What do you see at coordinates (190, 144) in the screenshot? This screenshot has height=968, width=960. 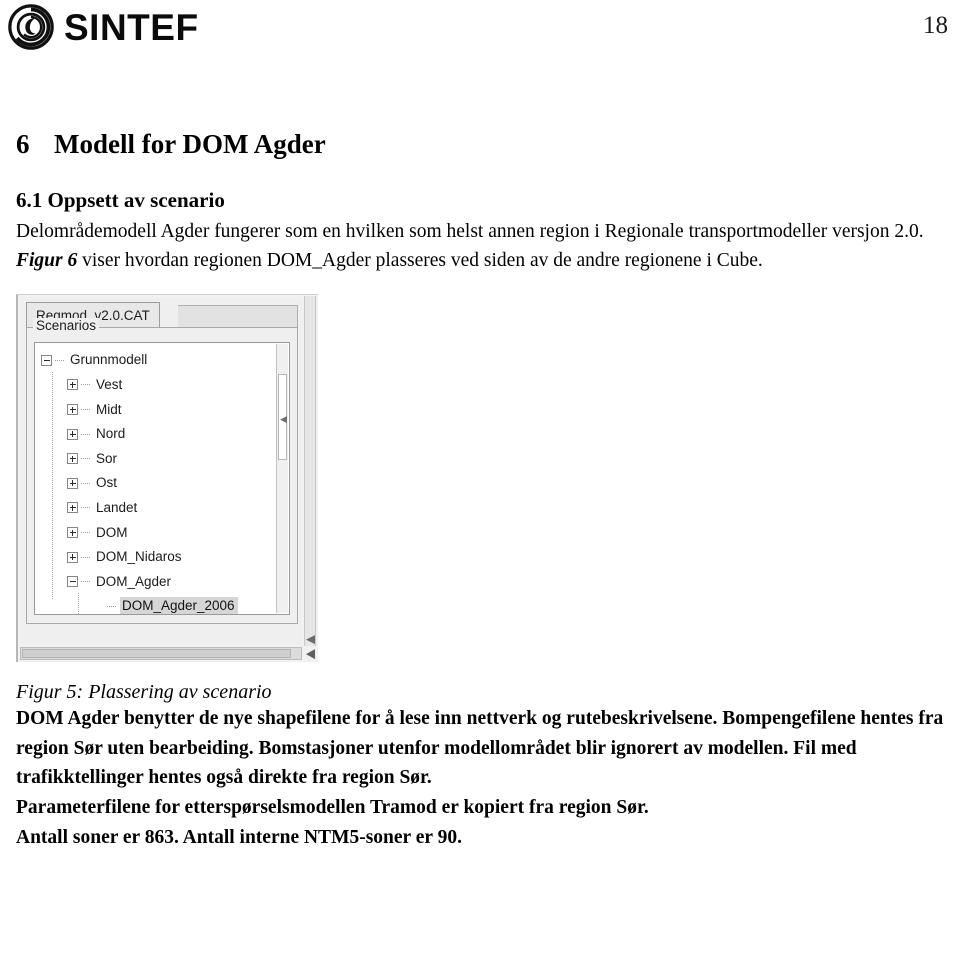 I see `section-title: Modell for DOM Agder` at bounding box center [190, 144].